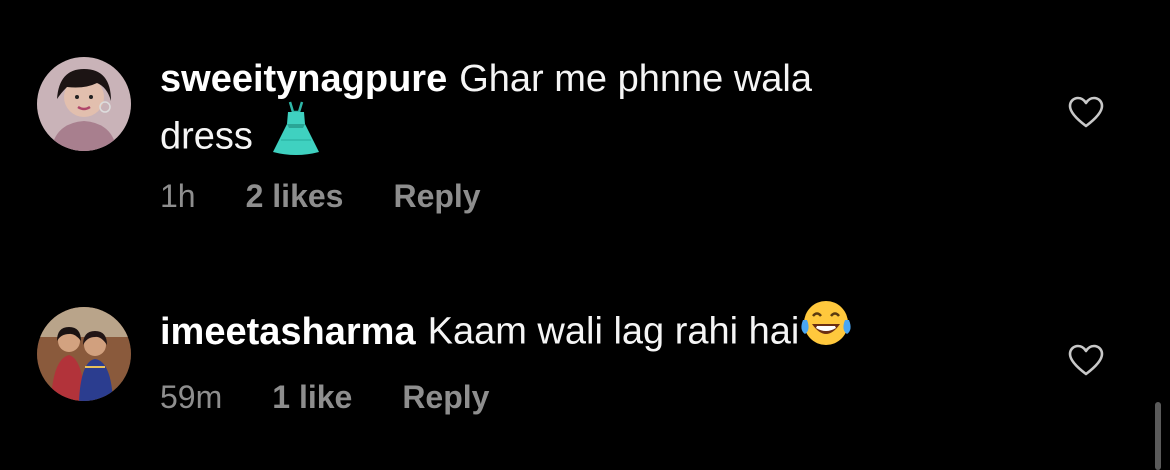  I want to click on comment-likes: 2 likes, so click(295, 196).